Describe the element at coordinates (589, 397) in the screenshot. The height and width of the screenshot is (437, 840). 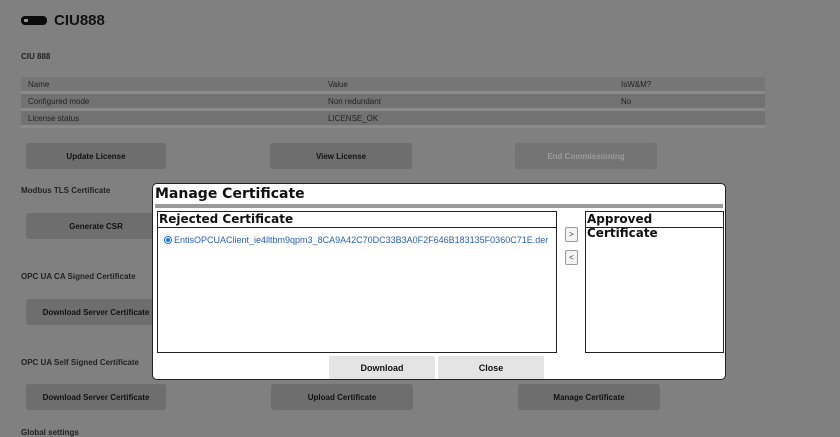
I see `manage-certificate-button: Manage Certificate` at that location.